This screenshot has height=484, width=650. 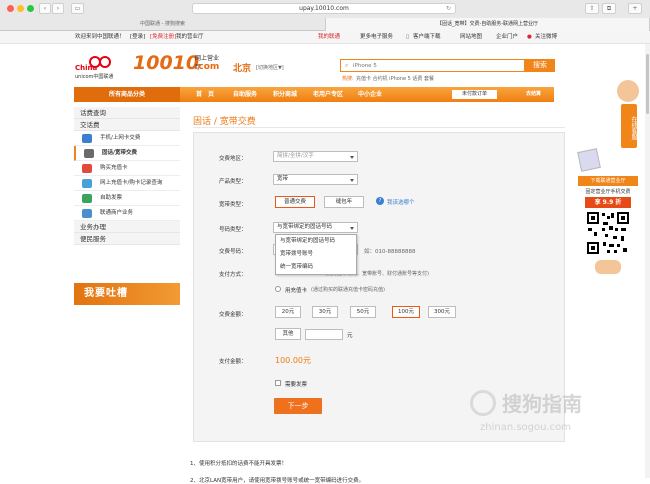 What do you see at coordinates (376, 37) in the screenshot?
I see `more-products-link: 更多电子服务` at bounding box center [376, 37].